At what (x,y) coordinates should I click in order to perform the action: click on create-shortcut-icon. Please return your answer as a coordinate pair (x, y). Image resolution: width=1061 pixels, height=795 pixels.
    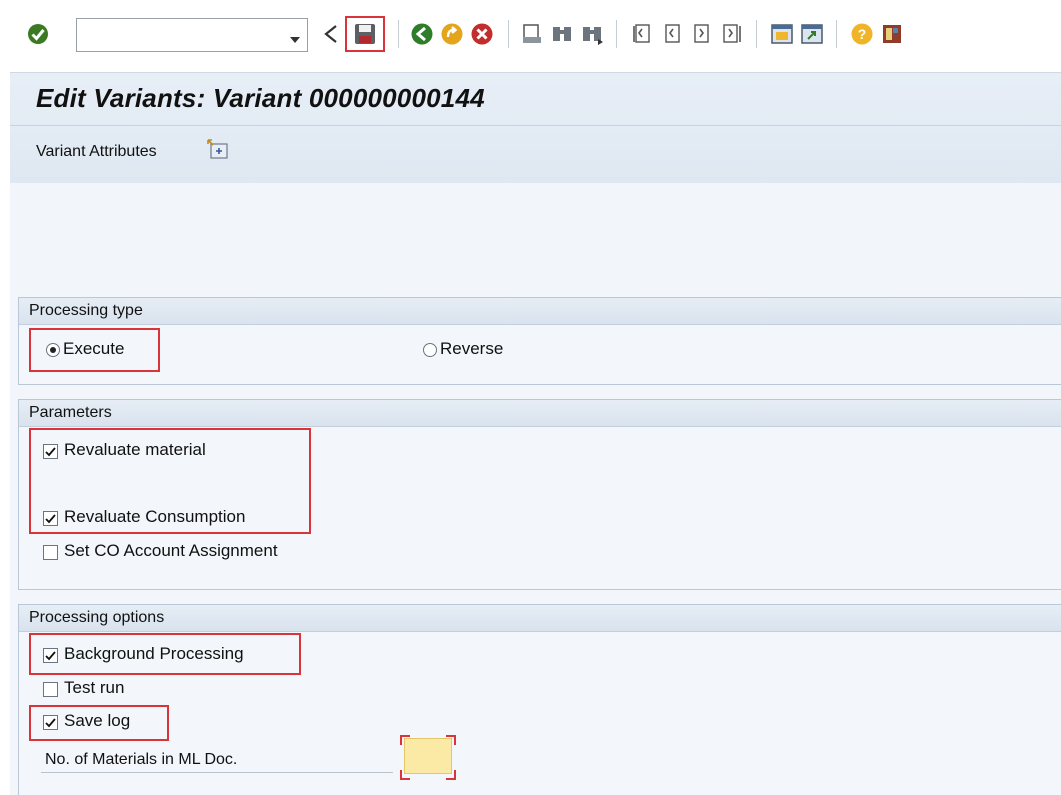
    Looking at the image, I should click on (812, 34).